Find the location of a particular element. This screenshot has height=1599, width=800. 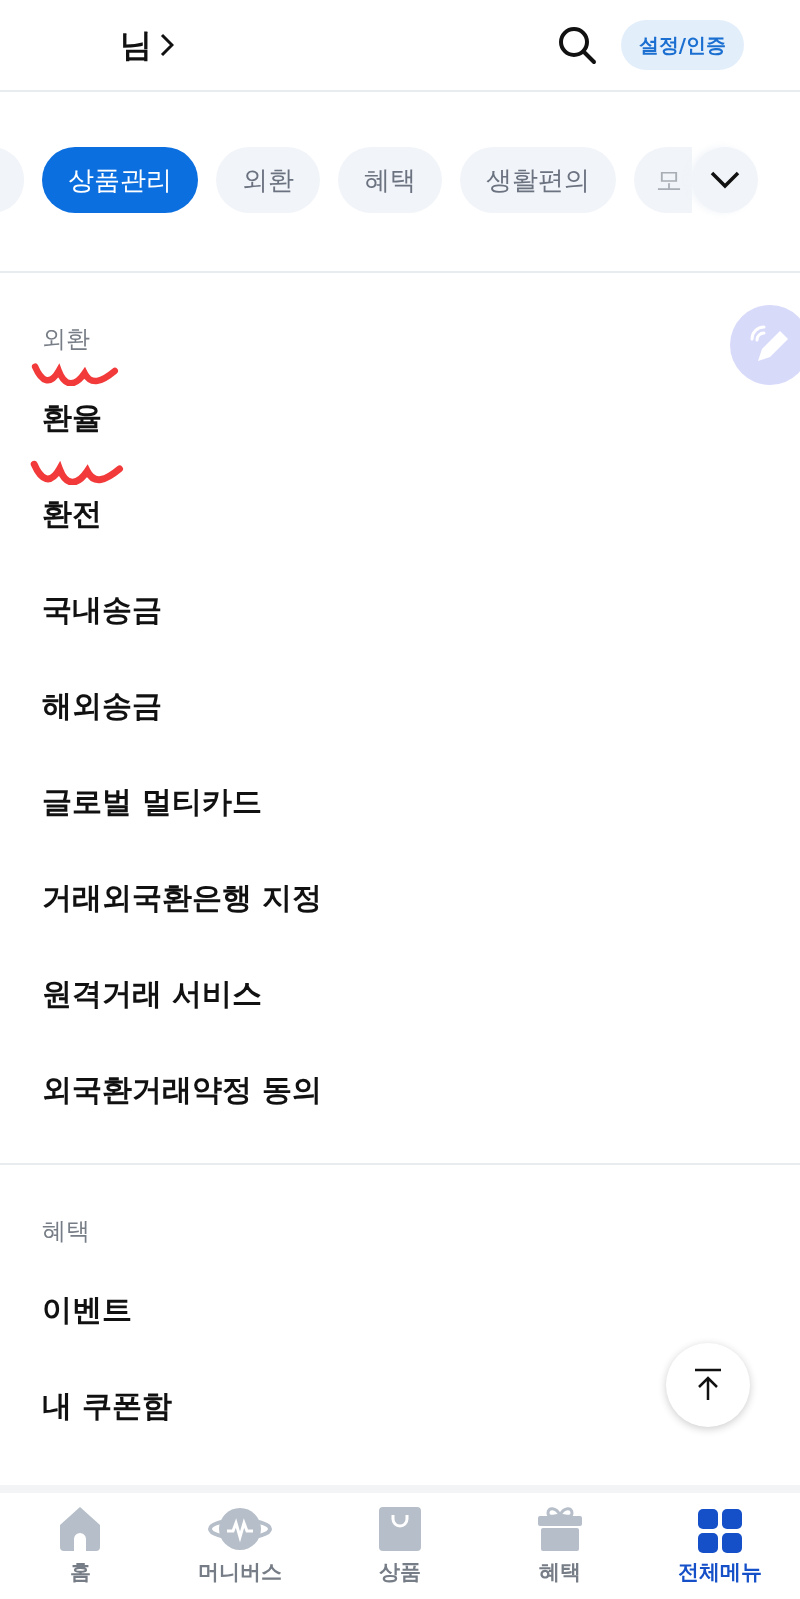

nav-tab: 머니버스 is located at coordinates (240, 1546).